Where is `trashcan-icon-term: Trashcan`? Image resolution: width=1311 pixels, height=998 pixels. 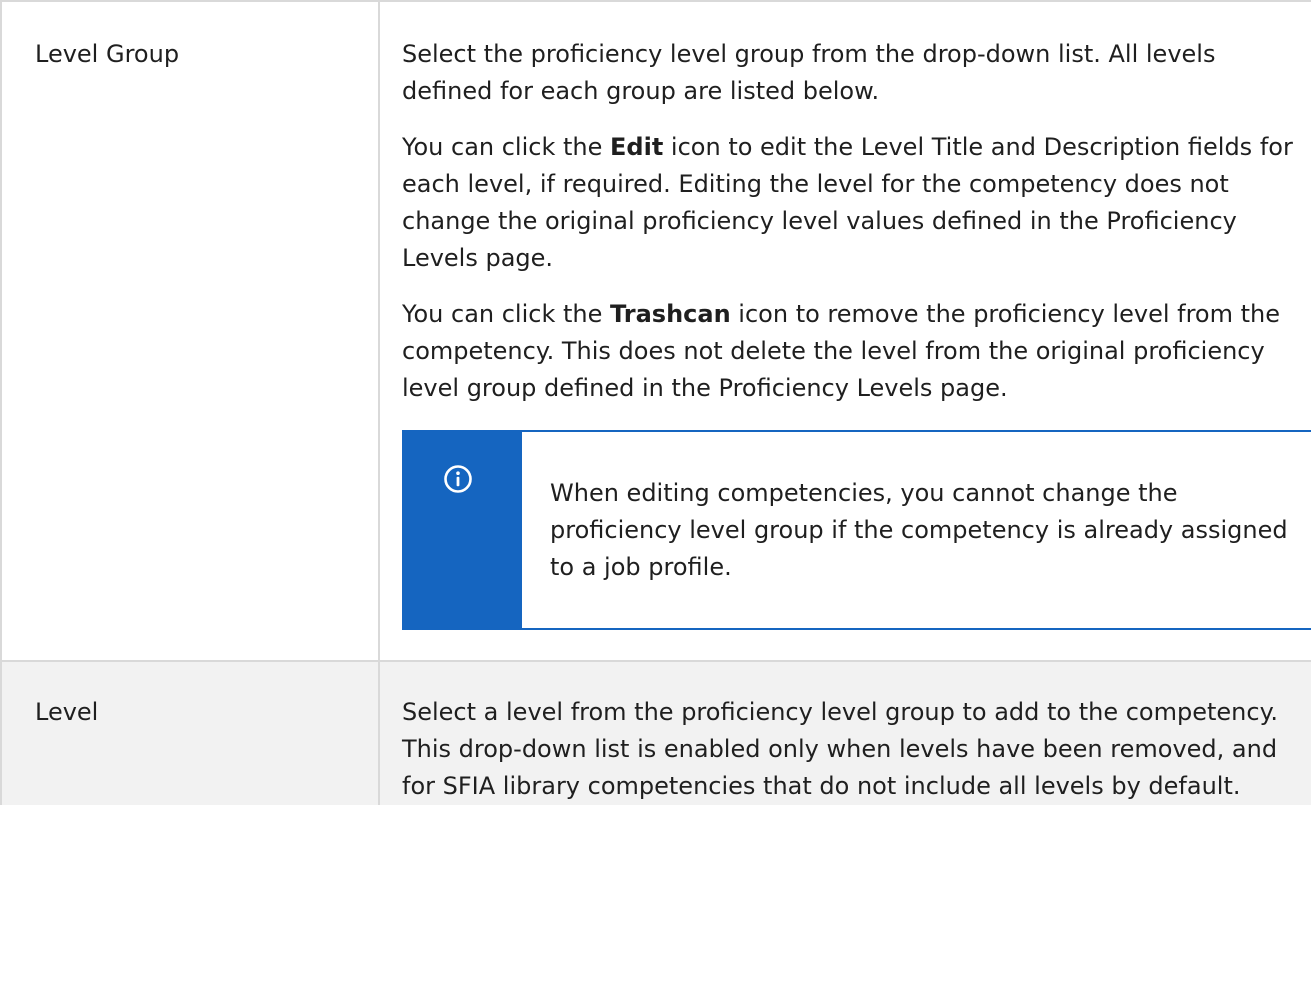 trashcan-icon-term: Trashcan is located at coordinates (670, 314).